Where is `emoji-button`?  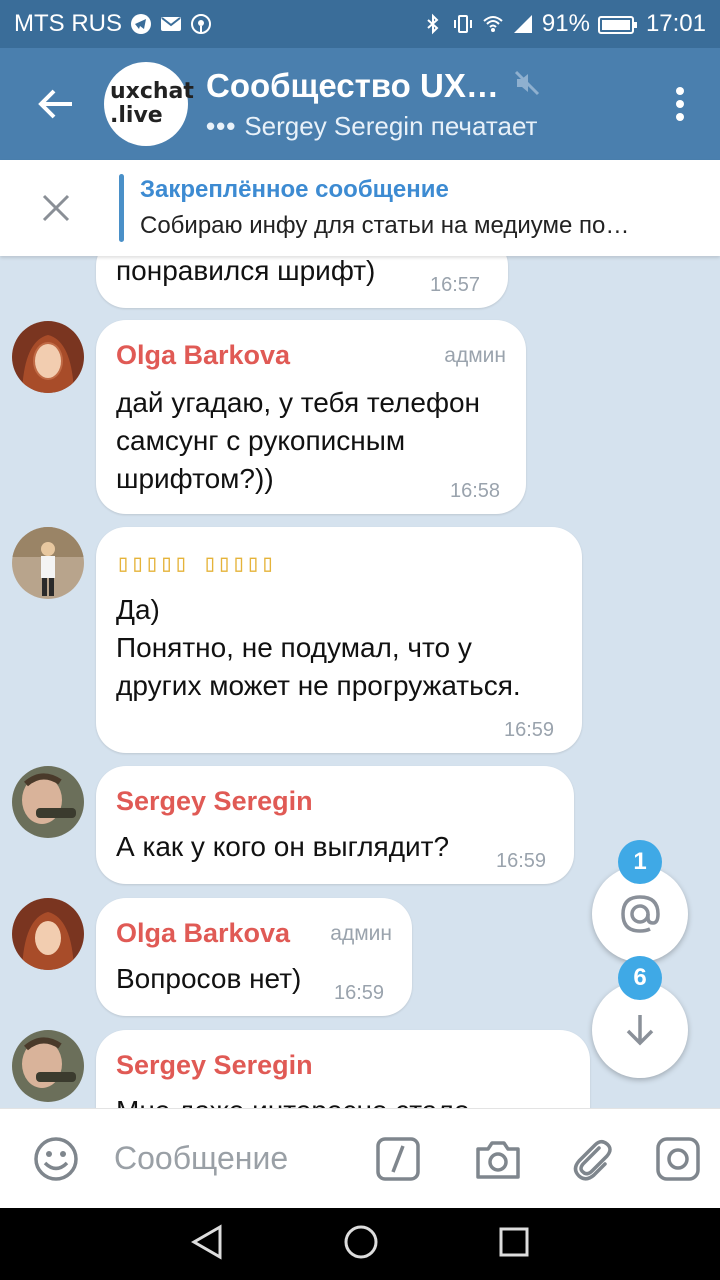
emoji-button is located at coordinates (56, 1159).